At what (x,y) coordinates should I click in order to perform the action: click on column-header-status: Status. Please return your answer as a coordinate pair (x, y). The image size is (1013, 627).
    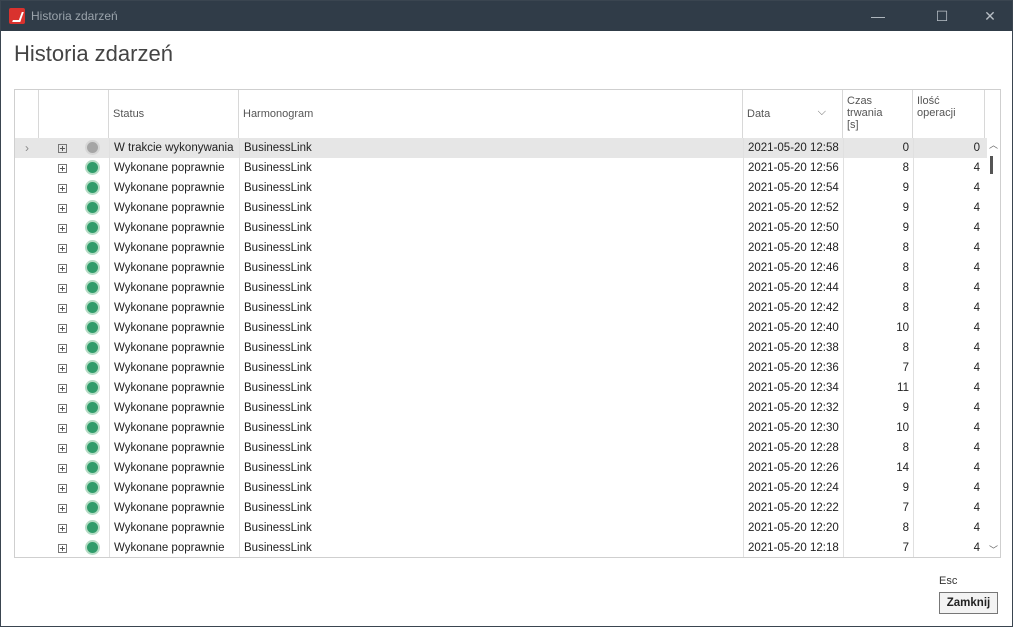
    Looking at the image, I should click on (174, 114).